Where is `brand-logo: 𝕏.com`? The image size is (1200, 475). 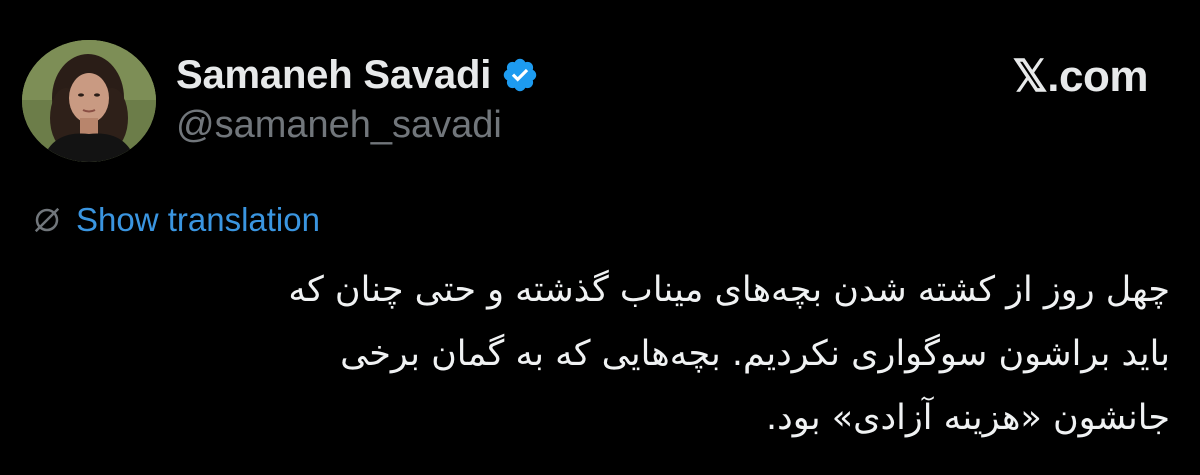
brand-logo: 𝕏.com is located at coordinates (1080, 76).